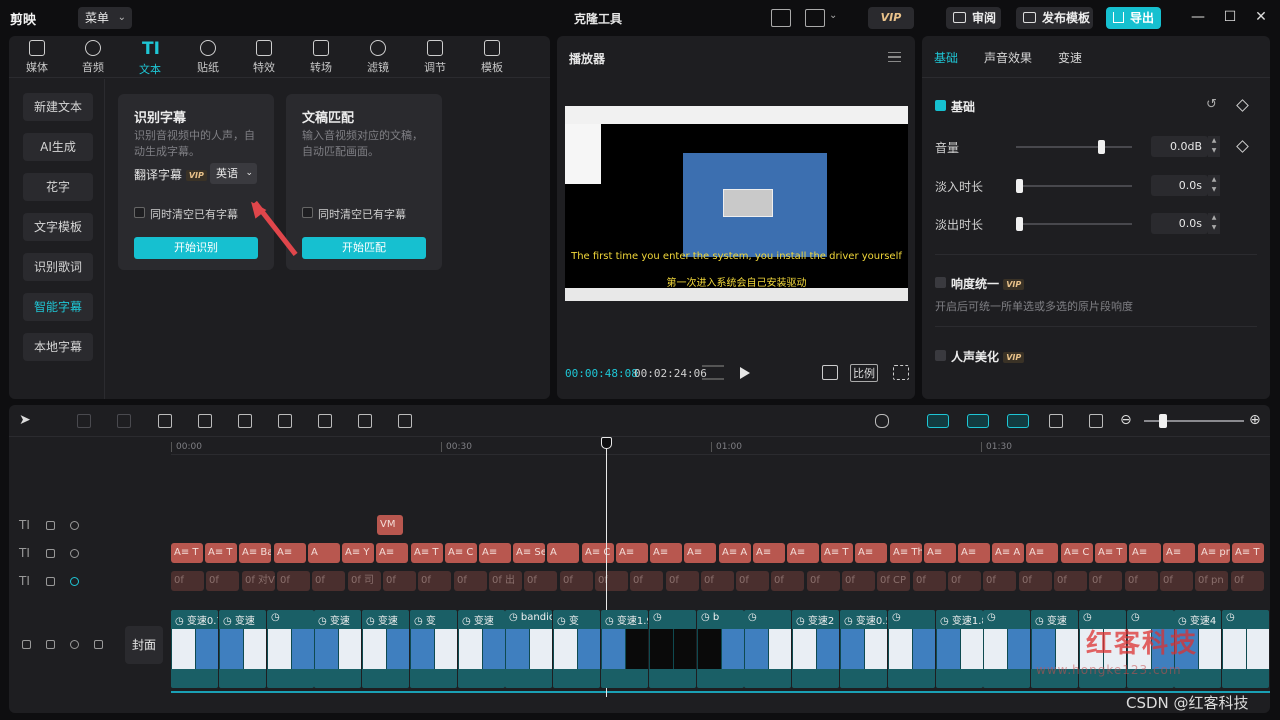  What do you see at coordinates (1198, 17) in the screenshot?
I see `minimize-icon: —` at bounding box center [1198, 17].